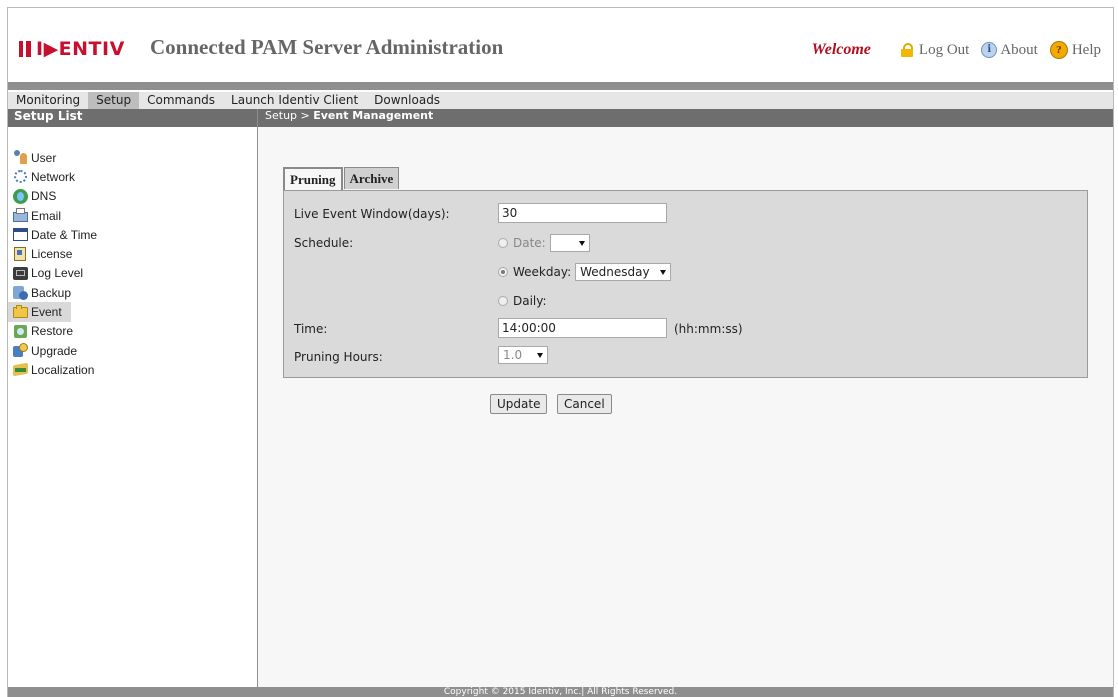 Image resolution: width=1118 pixels, height=697 pixels. What do you see at coordinates (132, 292) in the screenshot?
I see `sidebar-item-backup: Backup` at bounding box center [132, 292].